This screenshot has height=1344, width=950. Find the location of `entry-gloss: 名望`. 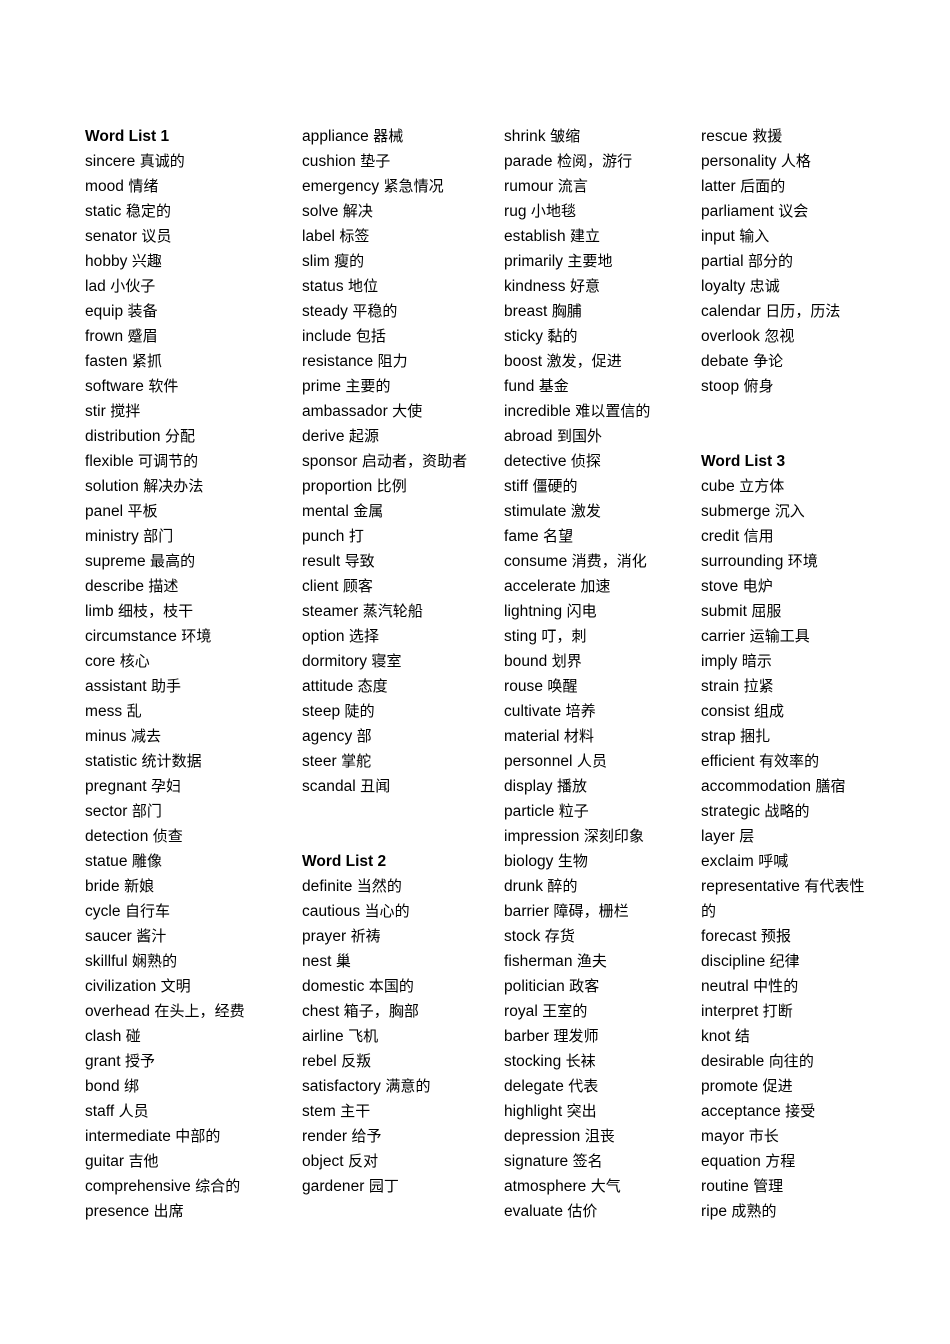

entry-gloss: 名望 is located at coordinates (558, 536).